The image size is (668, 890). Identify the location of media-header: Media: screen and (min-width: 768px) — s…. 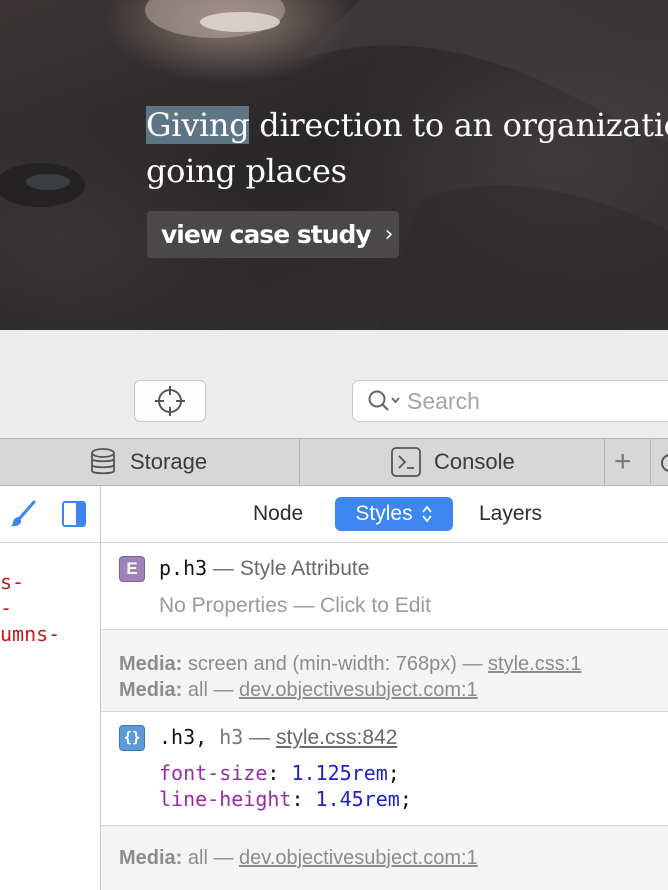
(384, 671).